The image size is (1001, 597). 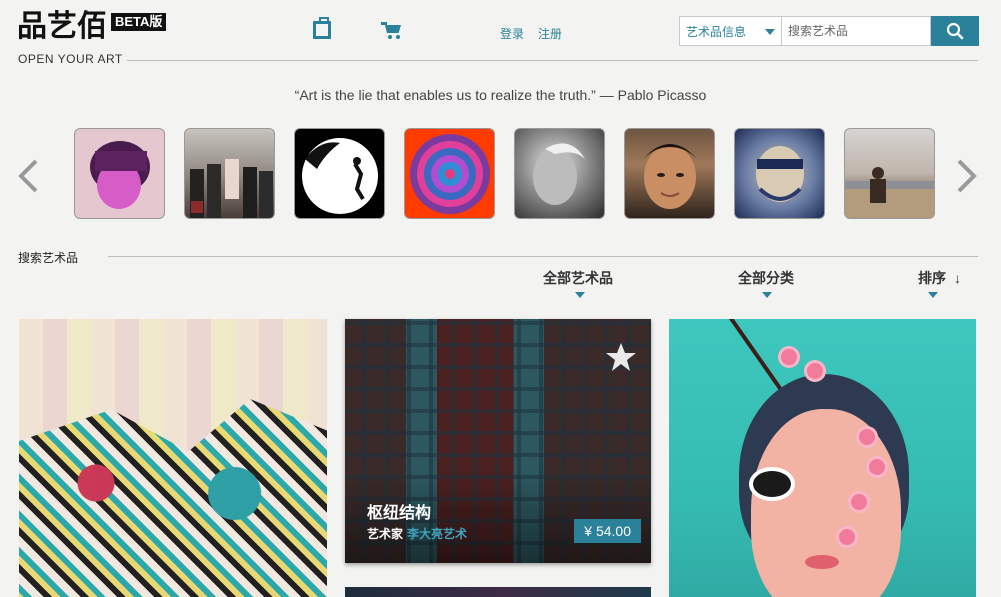 I want to click on artwork-artist: 艺术家 李大亮艺术, so click(x=417, y=533).